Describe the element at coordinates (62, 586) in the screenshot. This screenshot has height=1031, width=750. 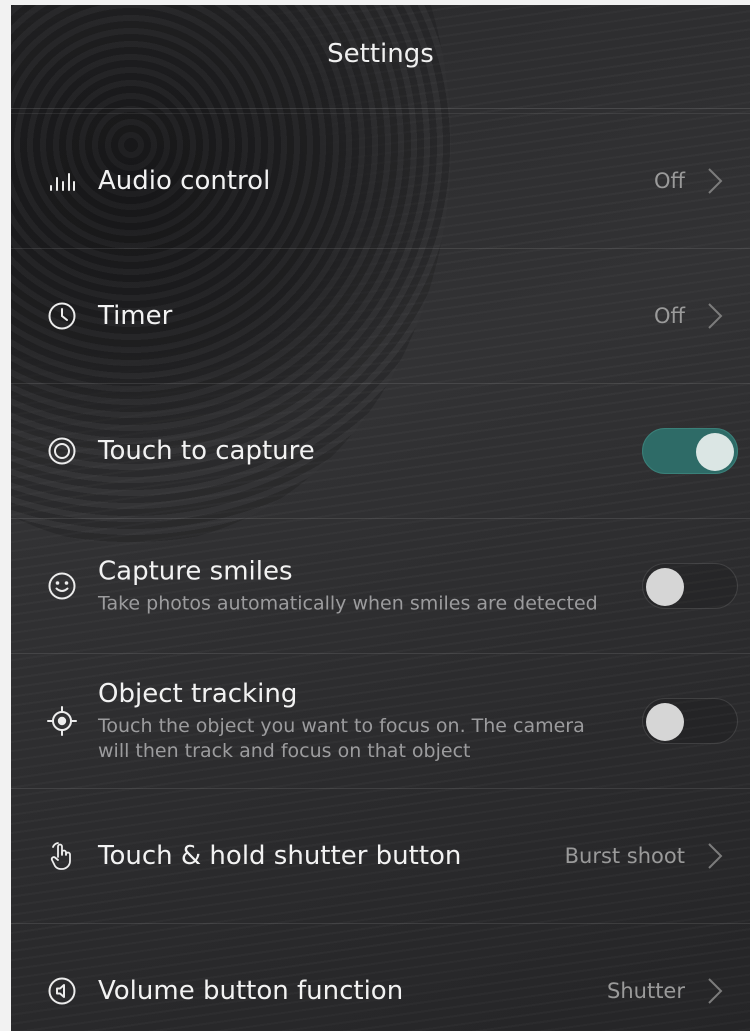
I see `smile-icon` at that location.